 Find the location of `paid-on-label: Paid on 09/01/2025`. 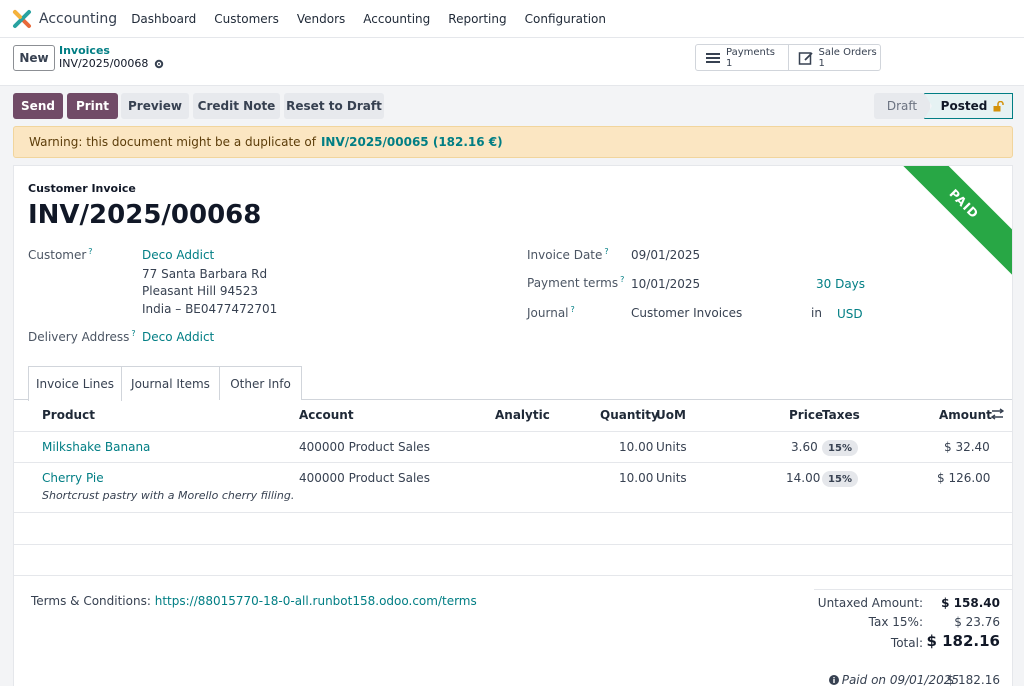

paid-on-label: Paid on 09/01/2025 is located at coordinates (900, 679).